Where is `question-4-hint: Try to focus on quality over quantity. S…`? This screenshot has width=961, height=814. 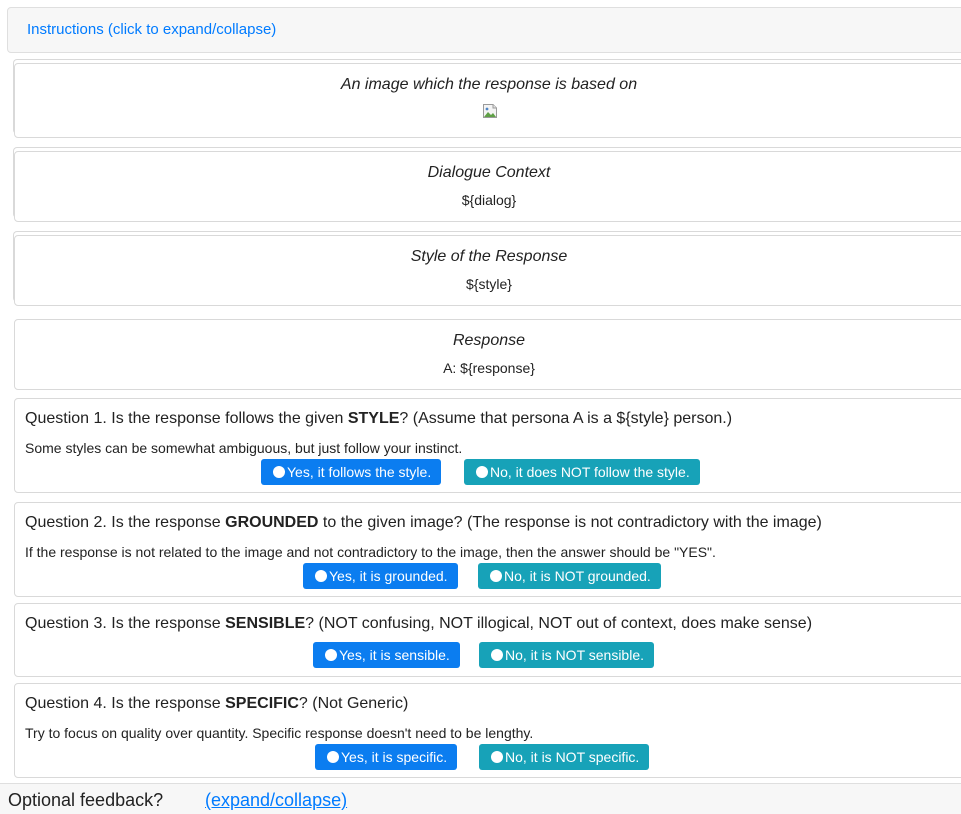
question-4-hint: Try to focus on quality over quantity. S… is located at coordinates (279, 733).